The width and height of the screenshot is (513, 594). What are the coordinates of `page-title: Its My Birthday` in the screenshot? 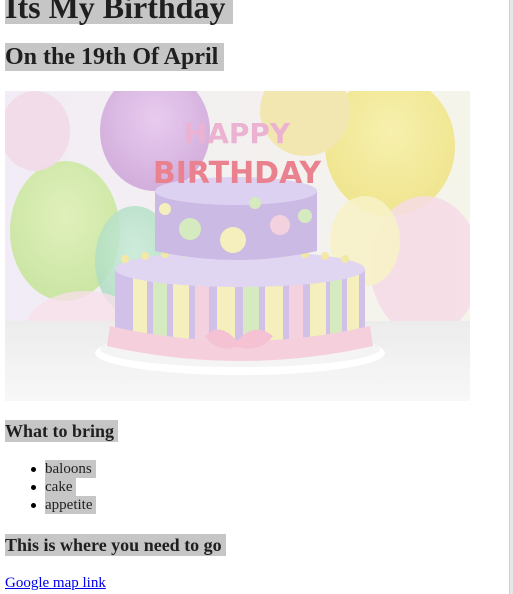 It's located at (119, 12).